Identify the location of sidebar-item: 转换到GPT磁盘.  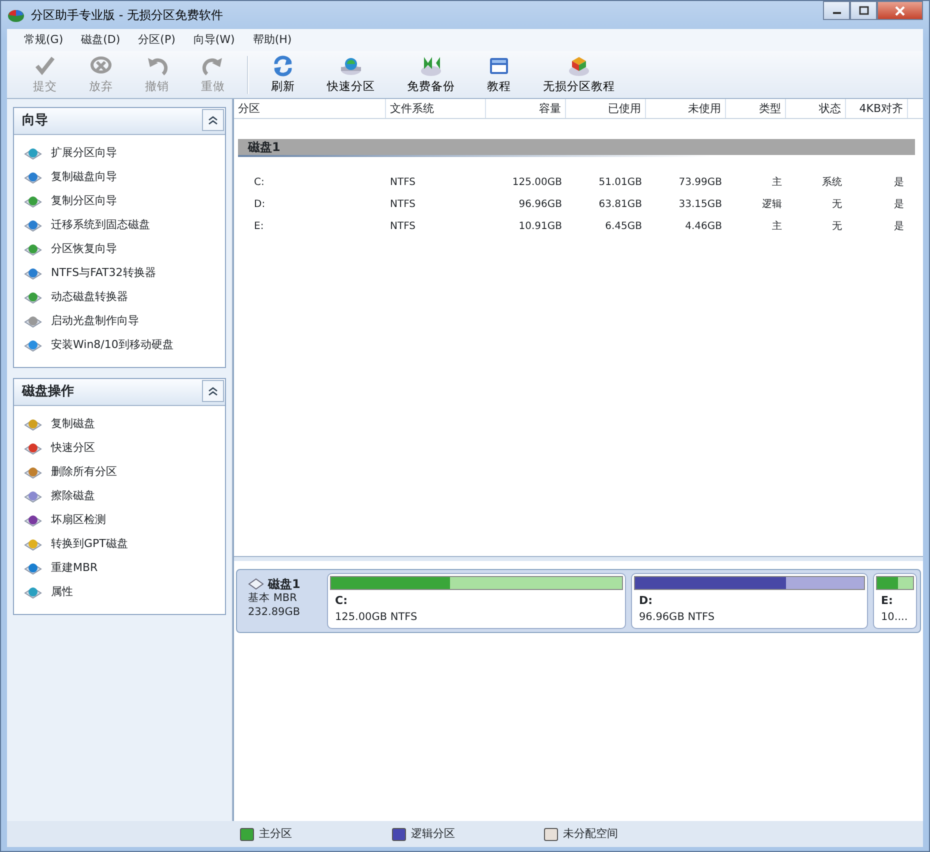
(124, 544).